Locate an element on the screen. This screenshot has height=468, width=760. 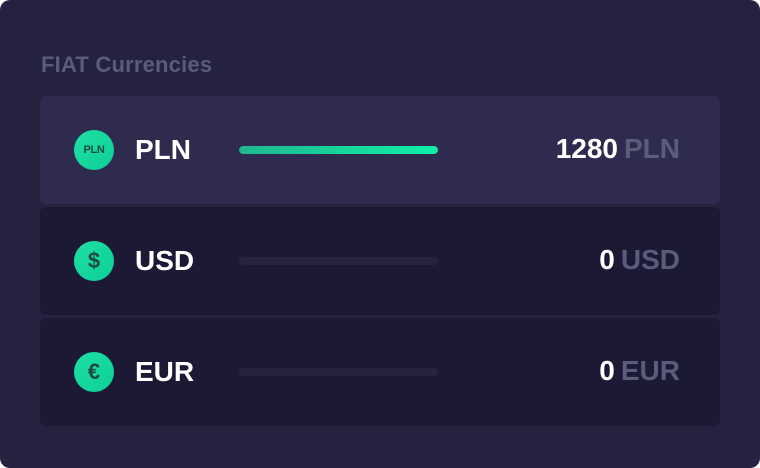
balance-unit: EUR is located at coordinates (650, 370).